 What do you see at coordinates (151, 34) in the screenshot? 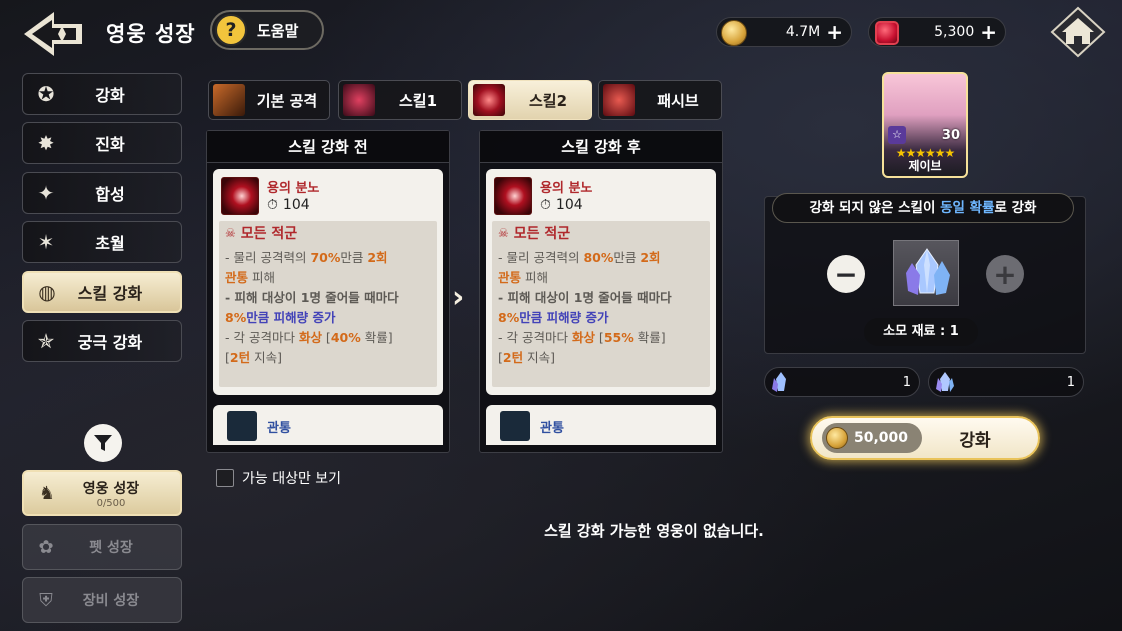
I see `page-title: 영웅 성장` at bounding box center [151, 34].